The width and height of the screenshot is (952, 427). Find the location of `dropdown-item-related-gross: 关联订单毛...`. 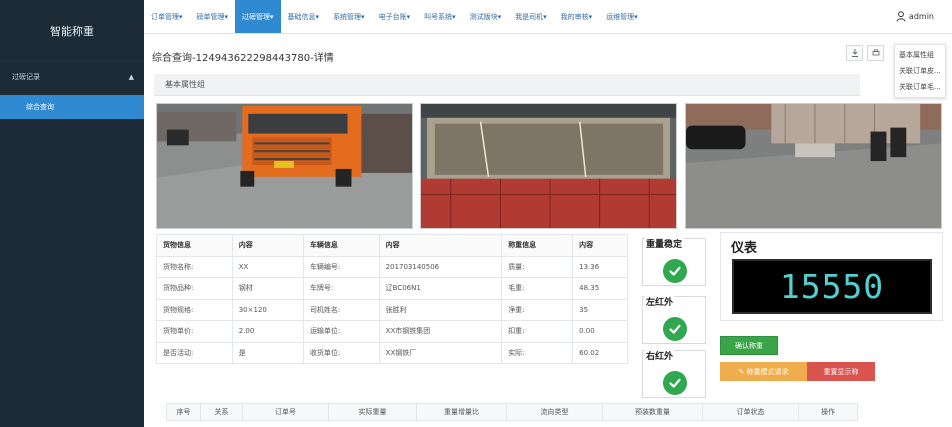

dropdown-item-related-gross: 关联订单毛... is located at coordinates (920, 87).